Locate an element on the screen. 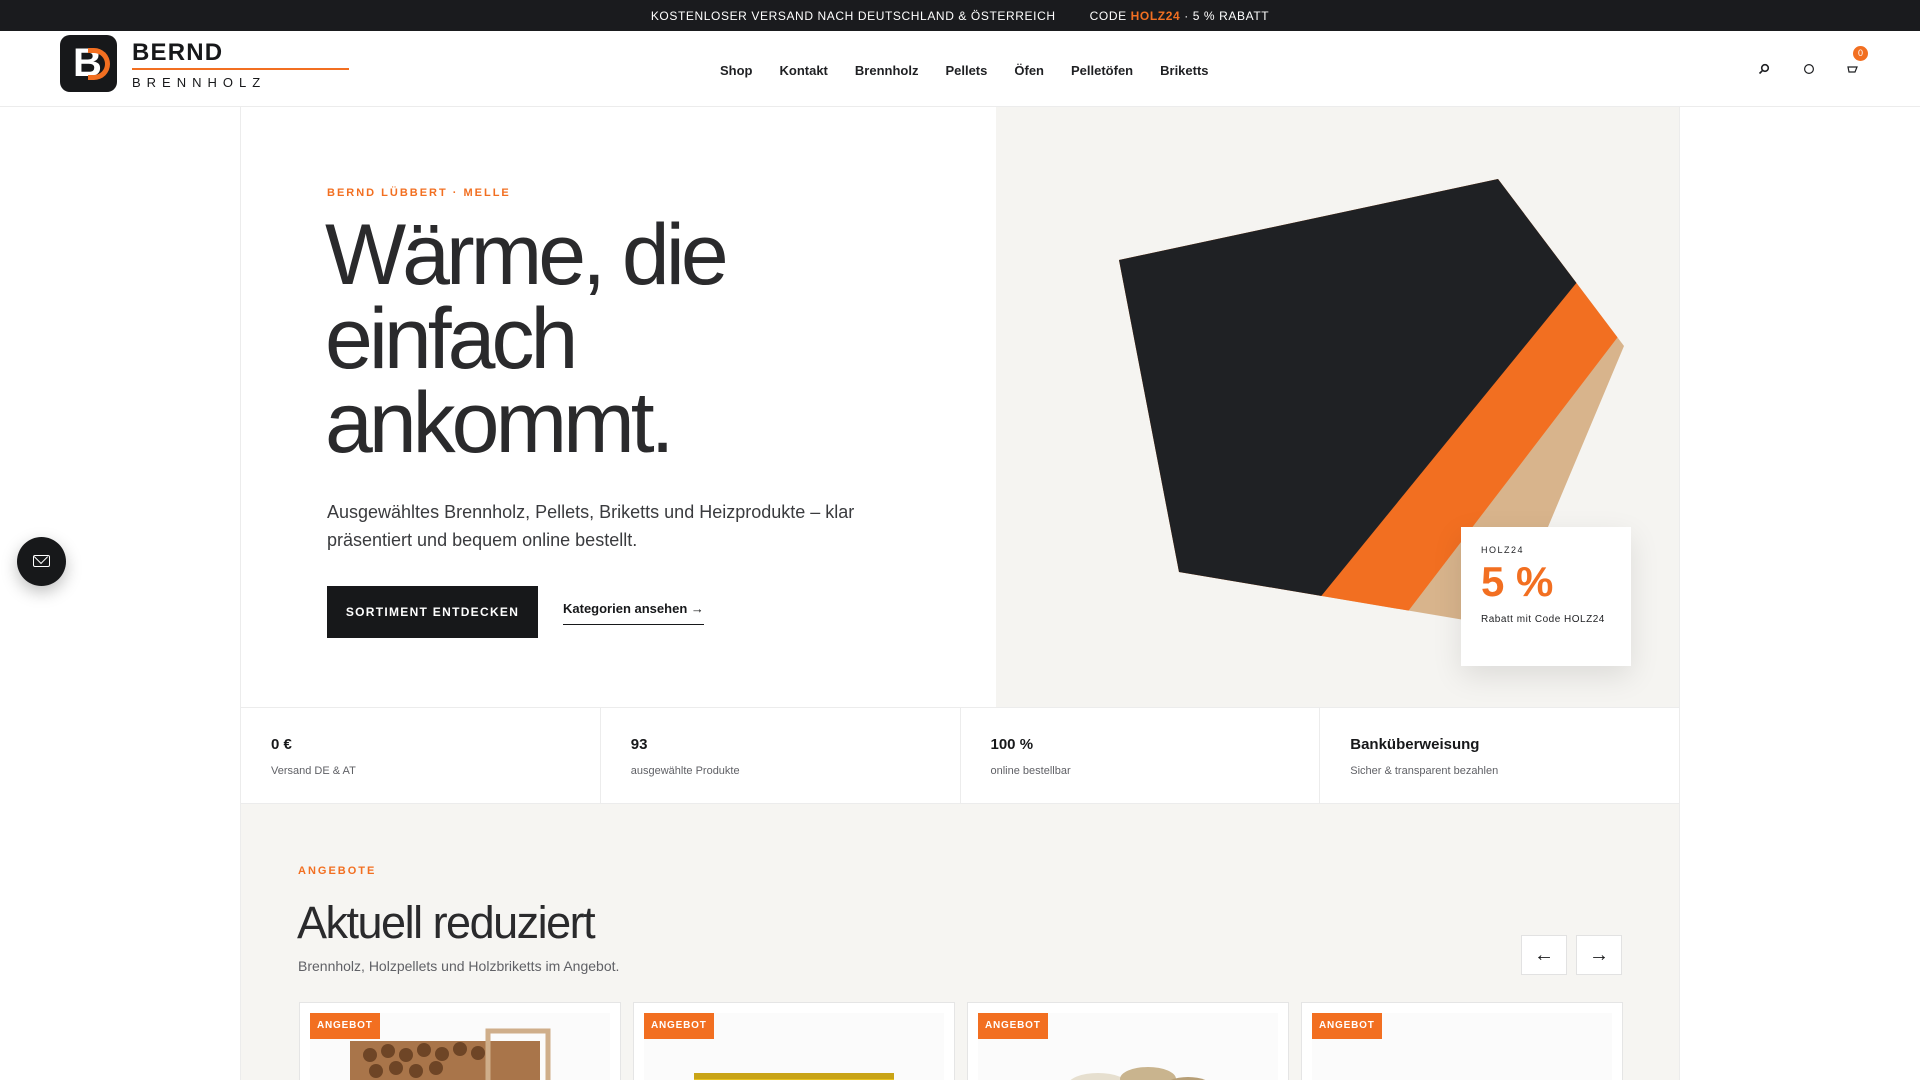  code-suffix: · 5 % RABATT is located at coordinates (1227, 15).